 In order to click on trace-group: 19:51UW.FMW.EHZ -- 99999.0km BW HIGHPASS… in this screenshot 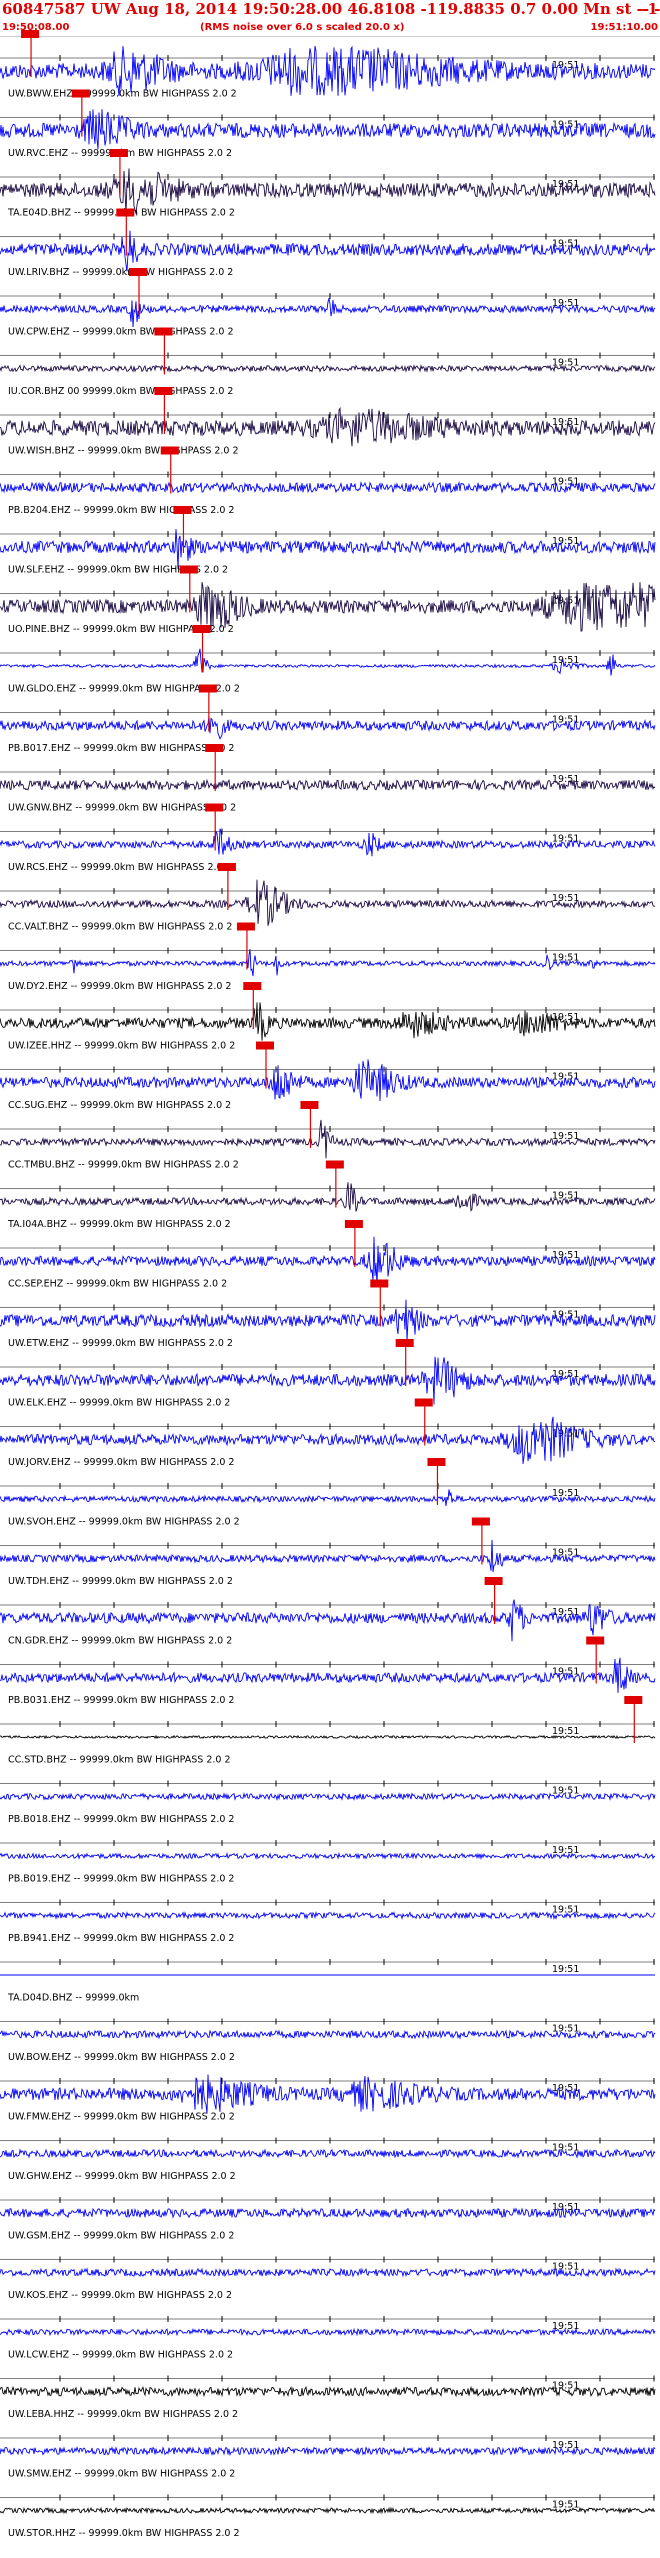, I will do `click(328, 2098)`.